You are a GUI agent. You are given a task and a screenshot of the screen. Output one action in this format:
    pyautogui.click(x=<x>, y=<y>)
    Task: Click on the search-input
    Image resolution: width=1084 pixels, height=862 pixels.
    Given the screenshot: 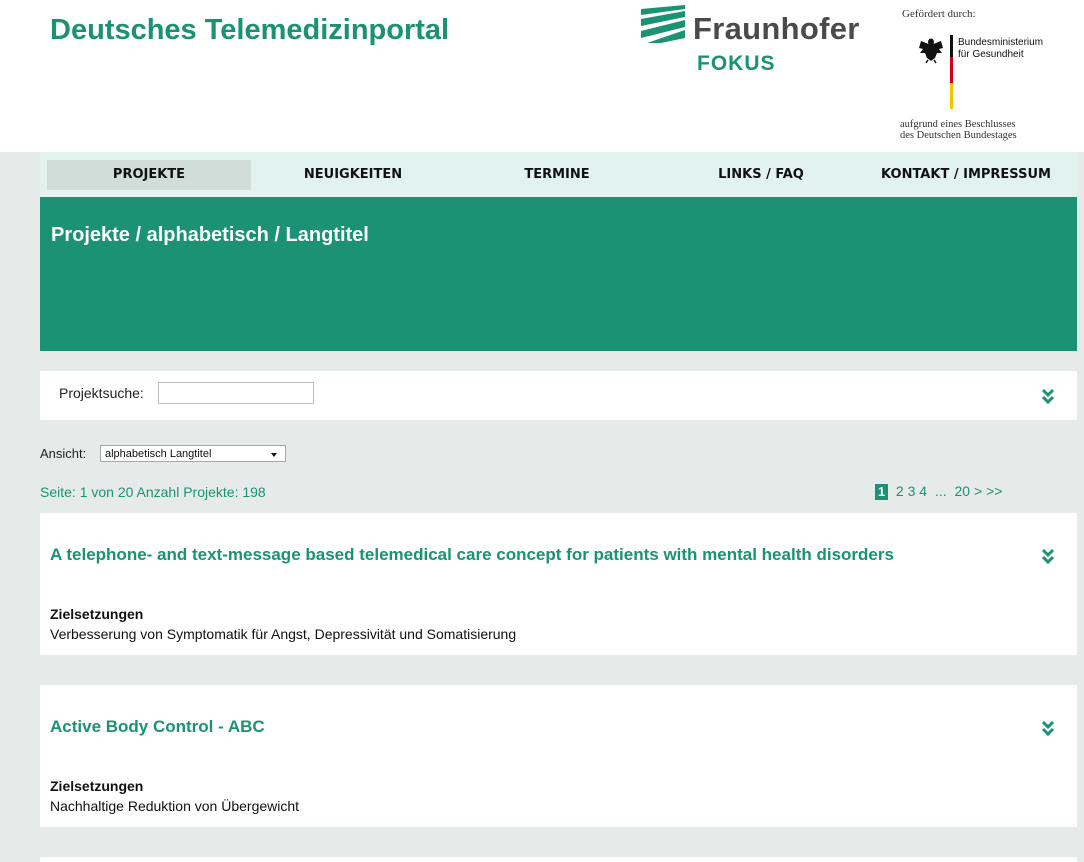 What is the action you would take?
    pyautogui.click(x=236, y=393)
    